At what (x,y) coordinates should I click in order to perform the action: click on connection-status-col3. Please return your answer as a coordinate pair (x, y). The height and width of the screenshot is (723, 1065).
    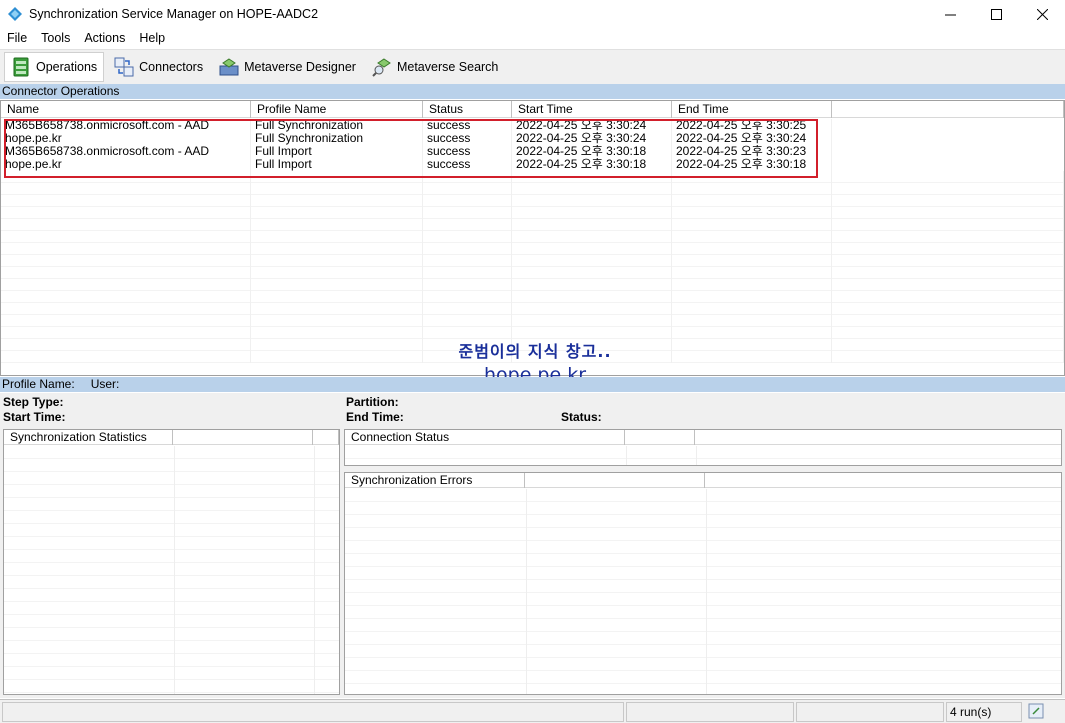
    Looking at the image, I should click on (878, 437).